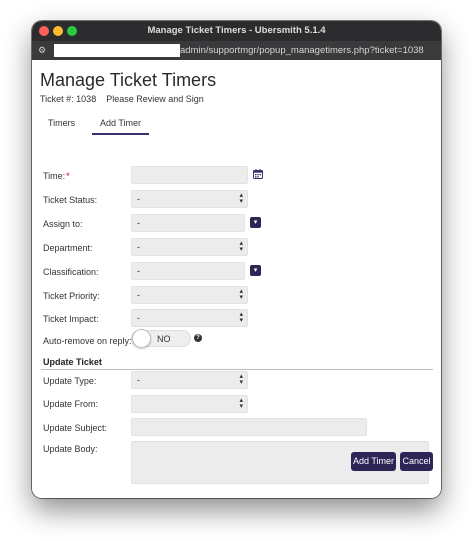  What do you see at coordinates (155, 99) in the screenshot?
I see `review-instruction: Please Review and Sign` at bounding box center [155, 99].